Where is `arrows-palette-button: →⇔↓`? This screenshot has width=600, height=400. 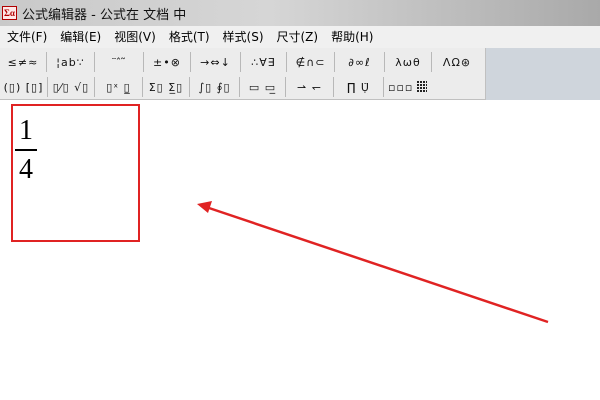 arrows-palette-button: →⇔↓ is located at coordinates (216, 62).